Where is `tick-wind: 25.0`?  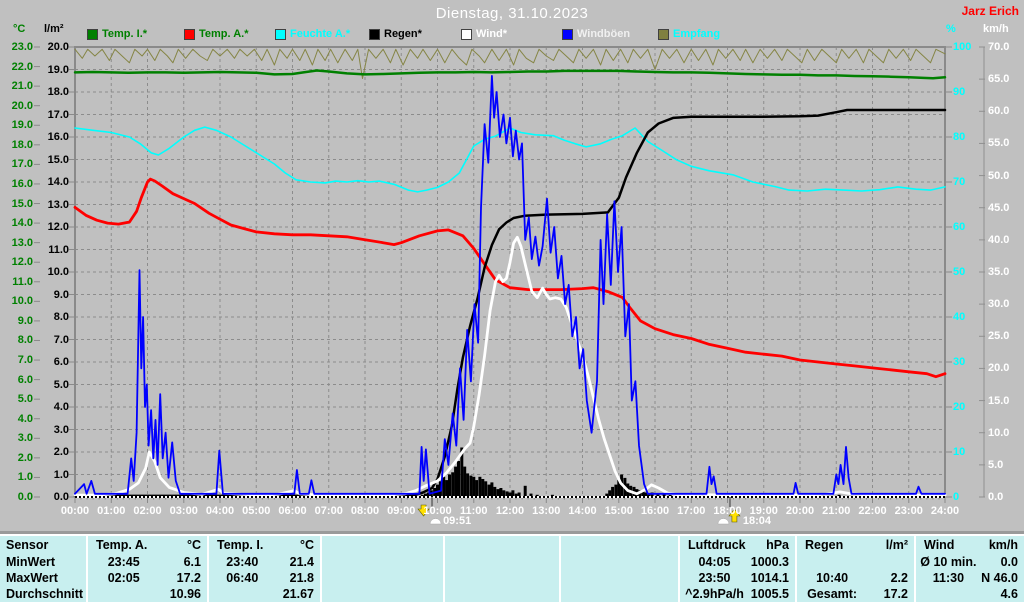
tick-wind: 25.0 is located at coordinates (999, 336).